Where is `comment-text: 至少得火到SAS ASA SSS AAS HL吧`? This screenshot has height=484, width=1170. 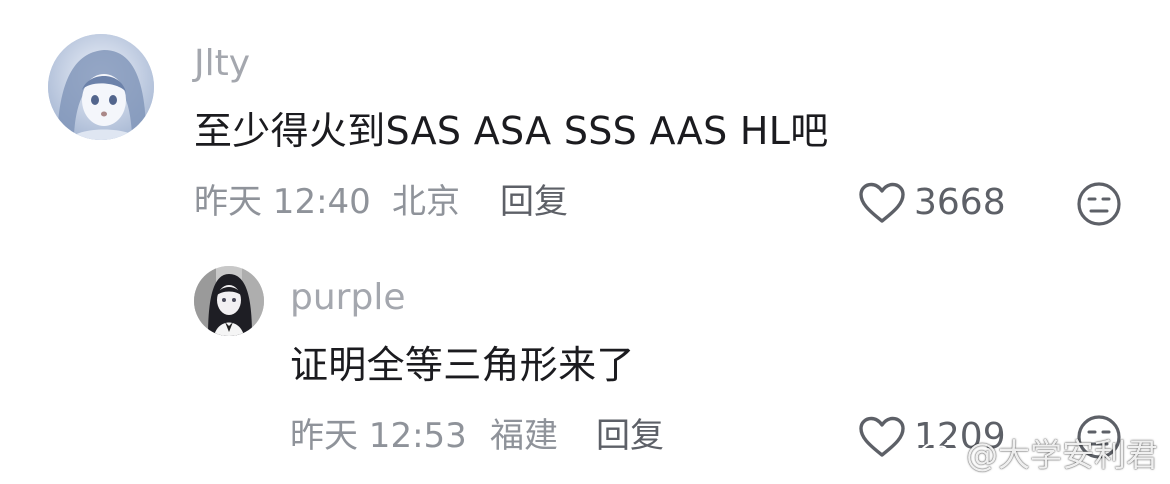 comment-text: 至少得火到SAS ASA SSS AAS HL吧 is located at coordinates (511, 131).